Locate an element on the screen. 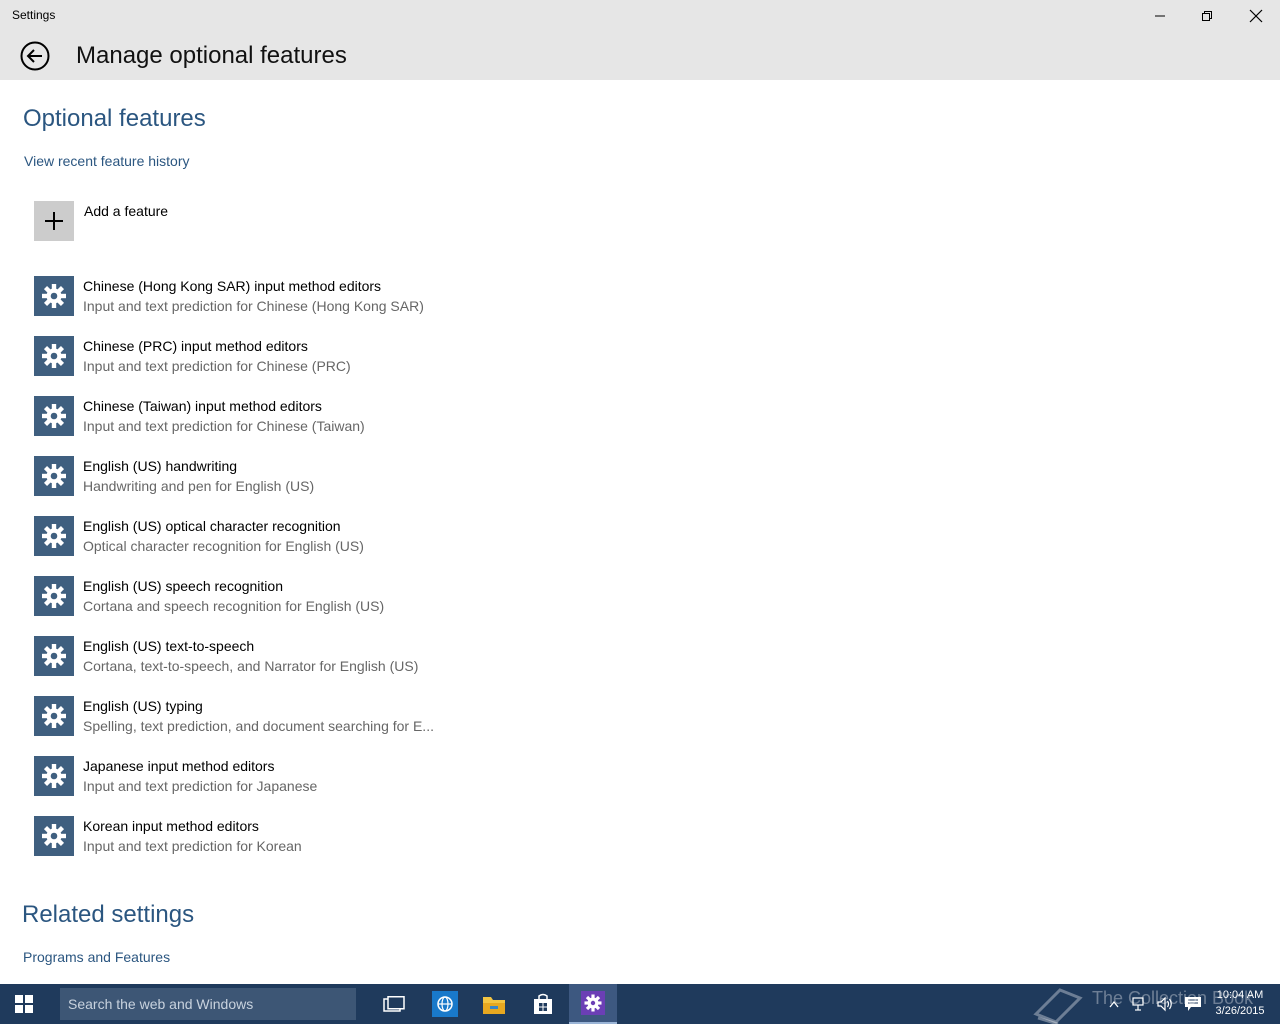 This screenshot has width=1280, height=1024. add-feature-label: Add a feature is located at coordinates (126, 211).